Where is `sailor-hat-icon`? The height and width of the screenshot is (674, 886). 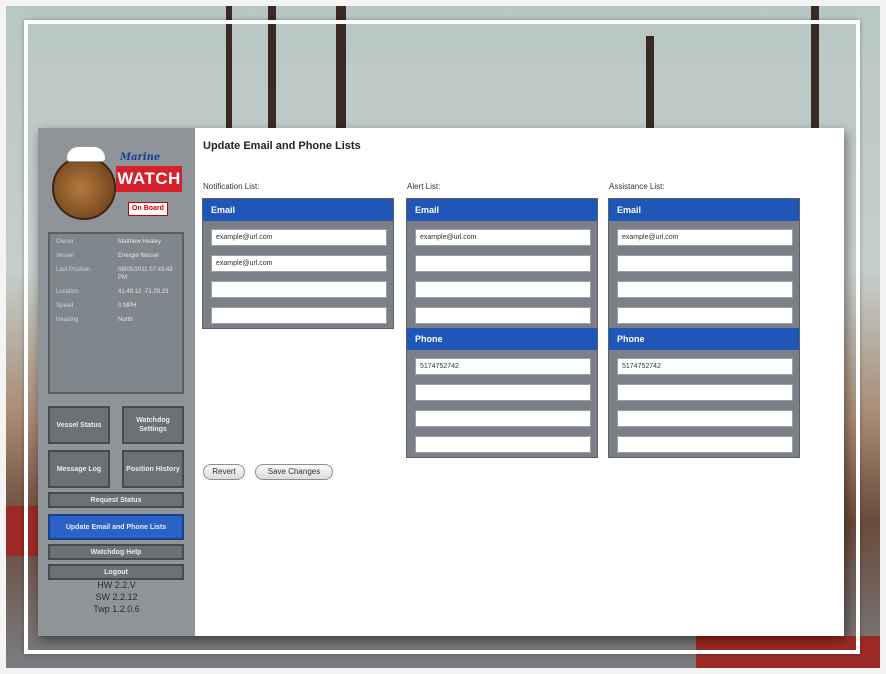
sailor-hat-icon is located at coordinates (86, 154).